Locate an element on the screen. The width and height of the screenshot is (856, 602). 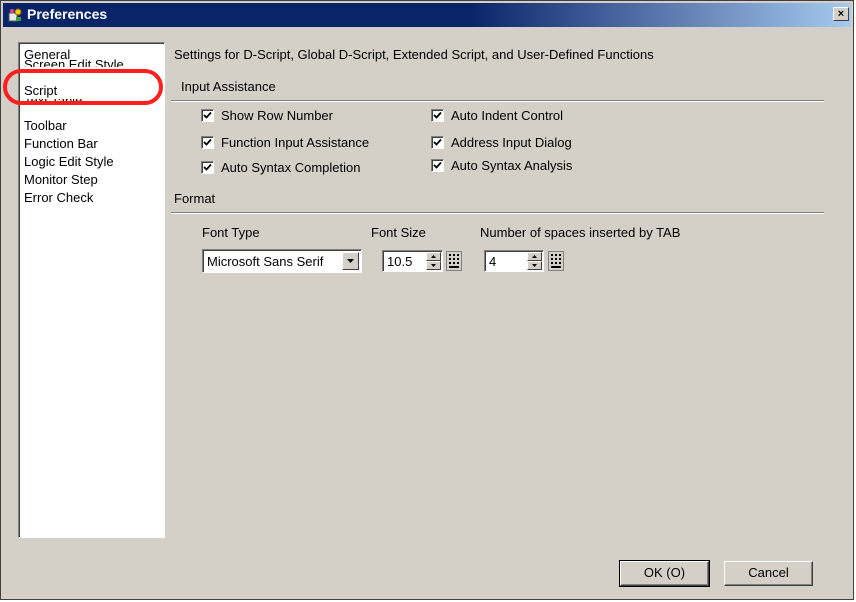
format-heading: Format is located at coordinates (195, 198).